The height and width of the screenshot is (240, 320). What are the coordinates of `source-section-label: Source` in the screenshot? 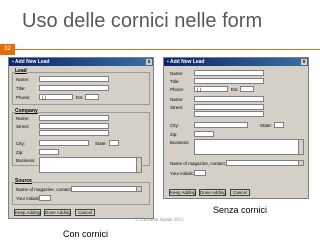 It's located at (23, 181).